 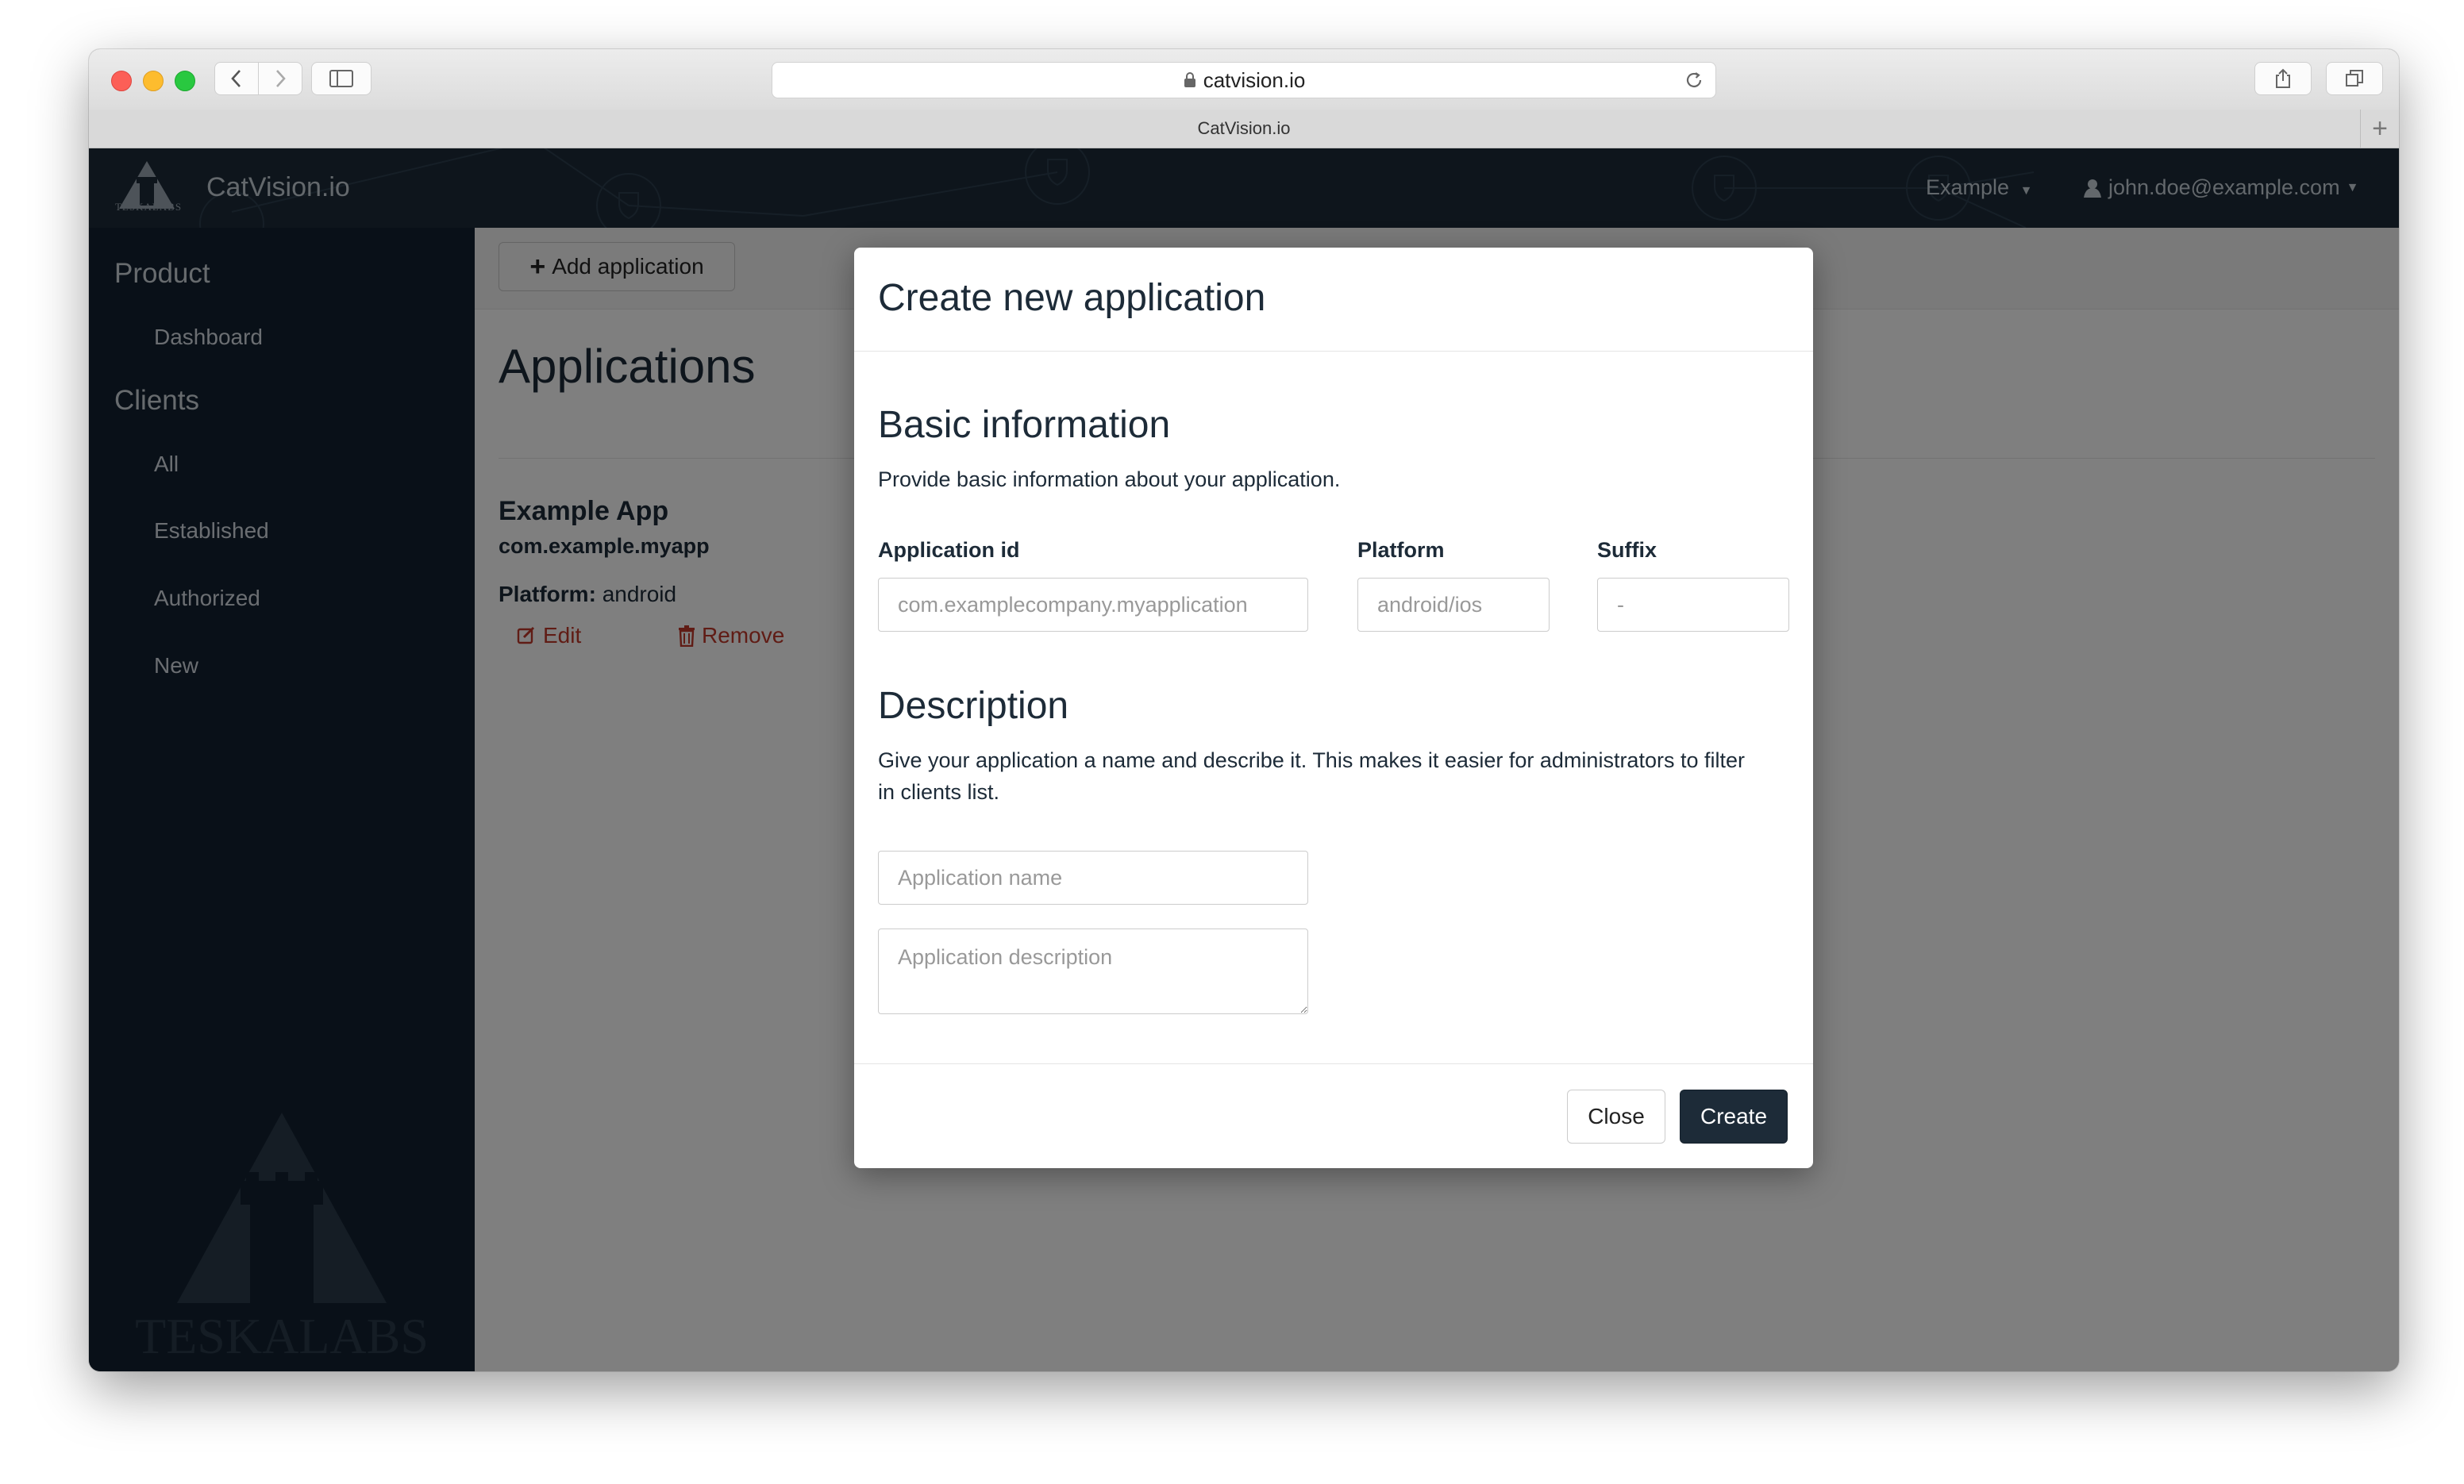 What do you see at coordinates (1254, 79) in the screenshot?
I see `url-text: catvision.io` at bounding box center [1254, 79].